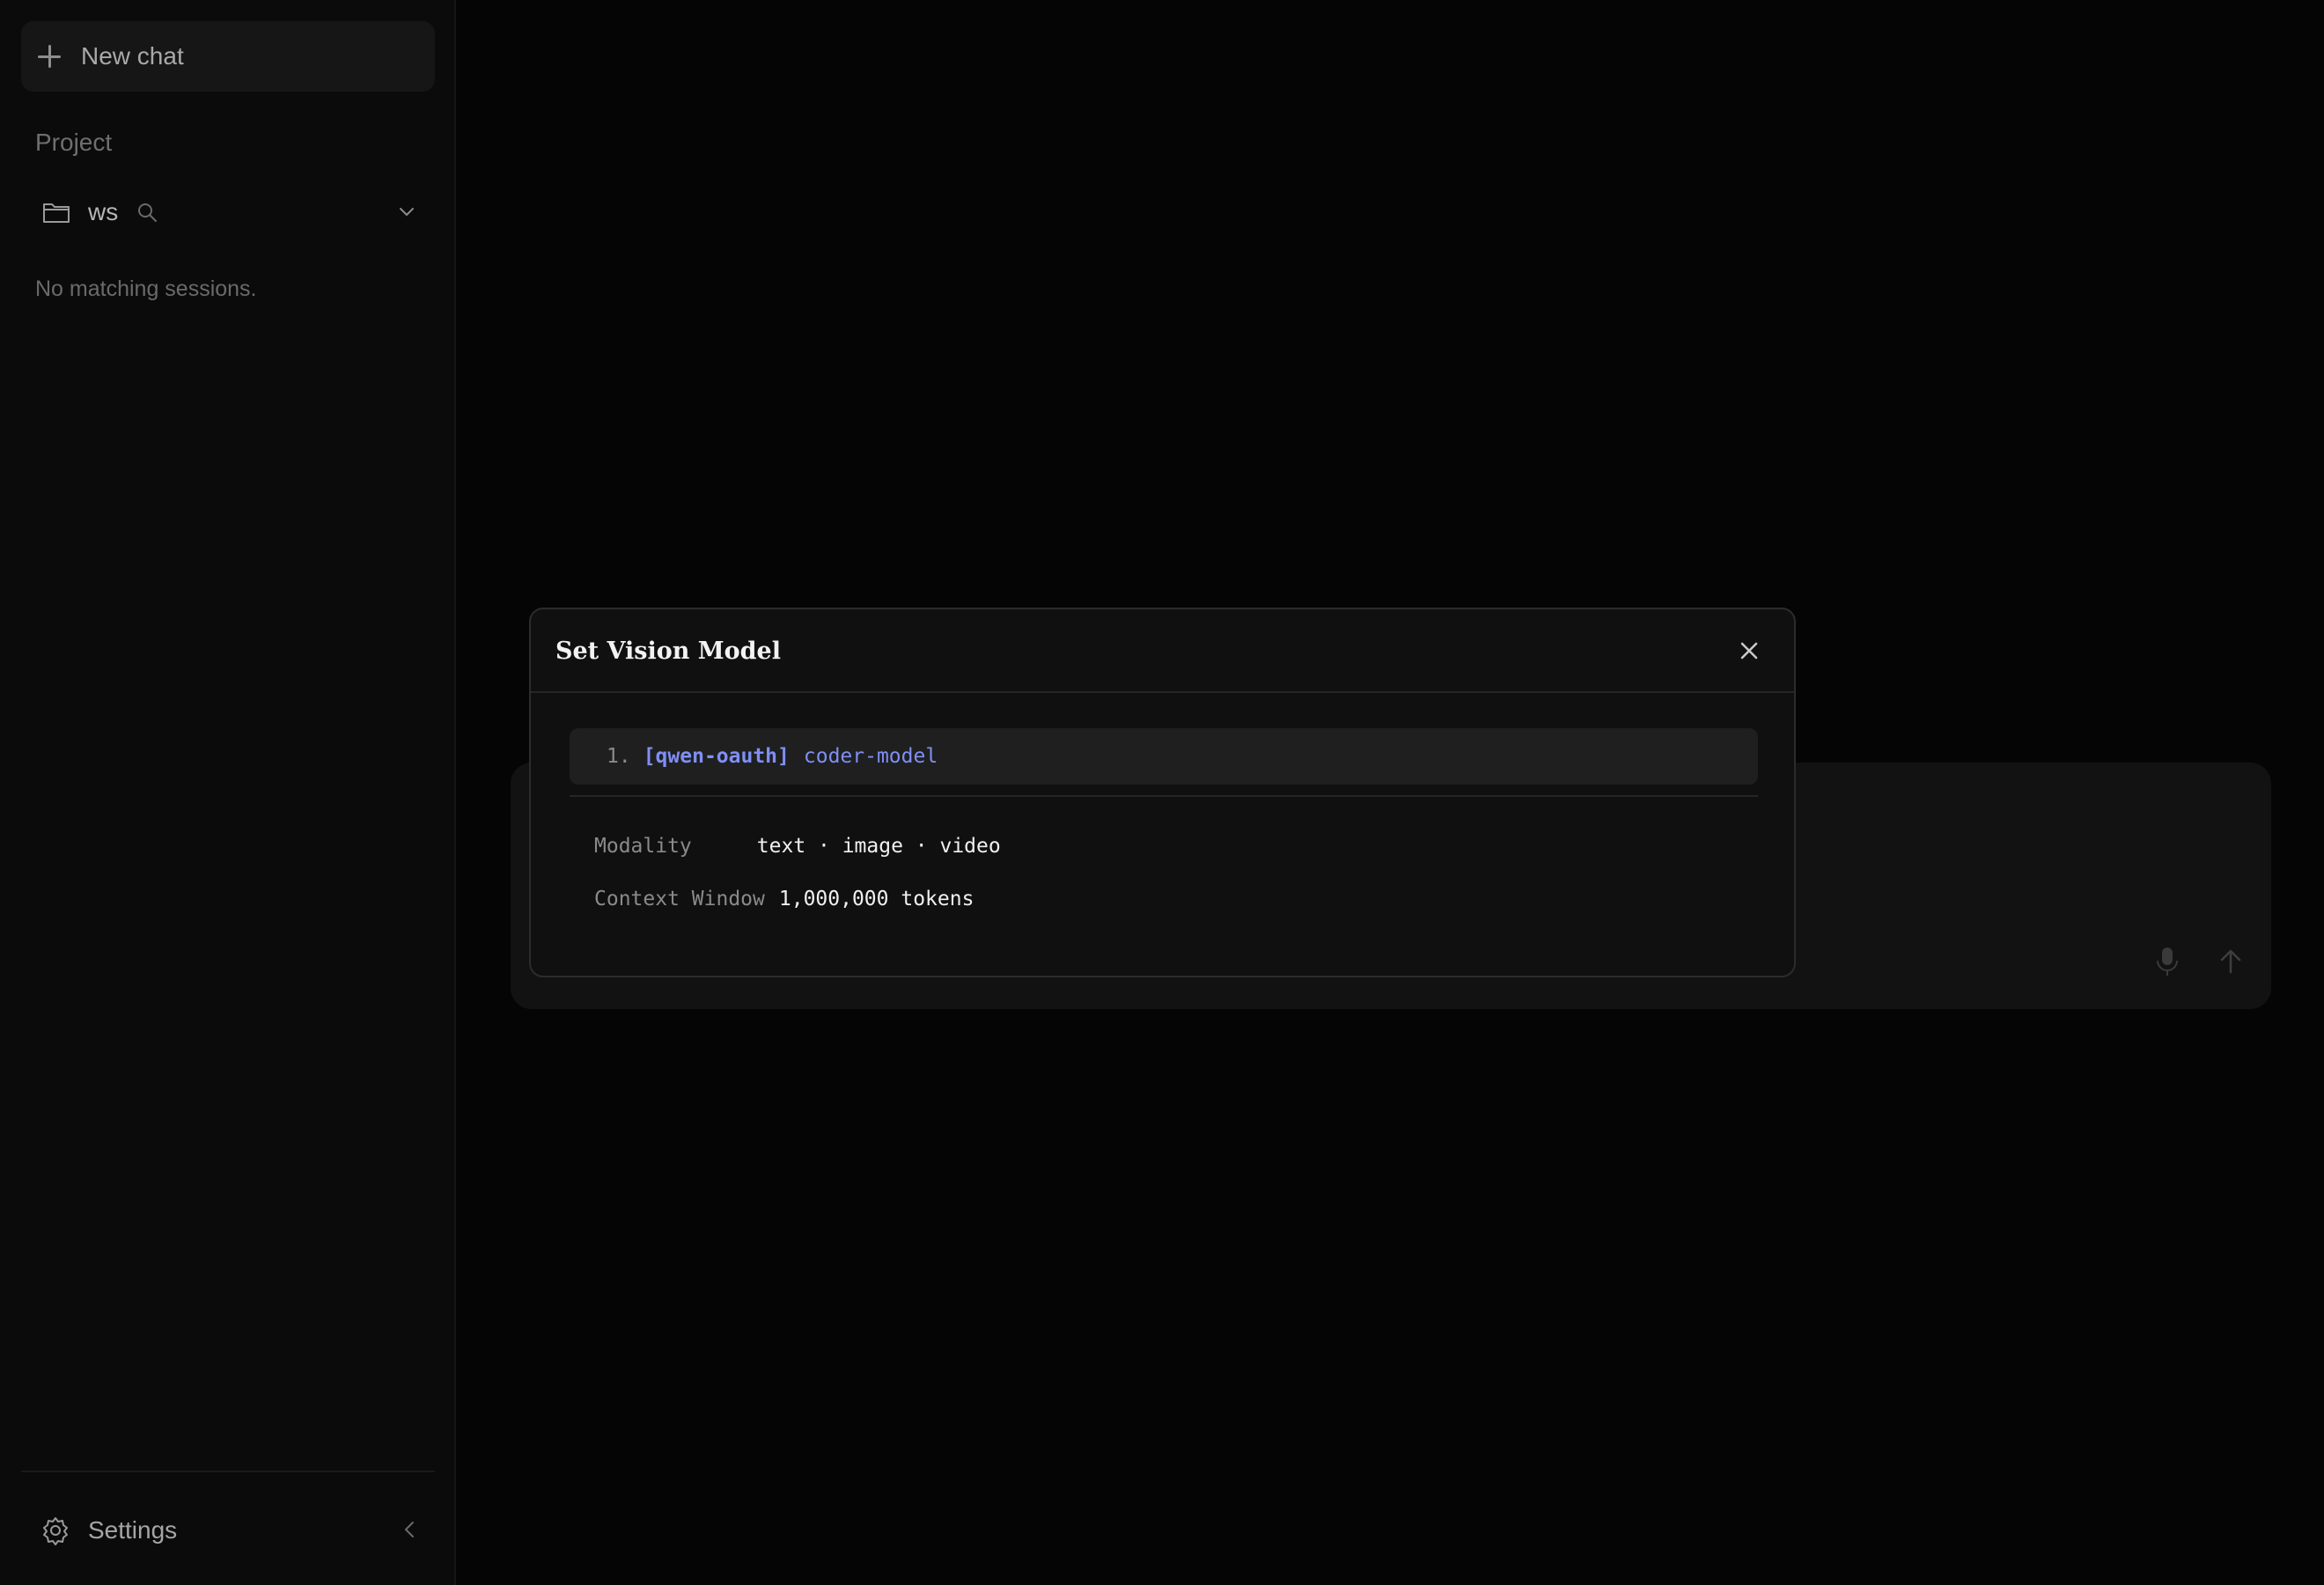 The width and height of the screenshot is (2324, 1585). Describe the element at coordinates (133, 1530) in the screenshot. I see `settings-label: Settings` at that location.